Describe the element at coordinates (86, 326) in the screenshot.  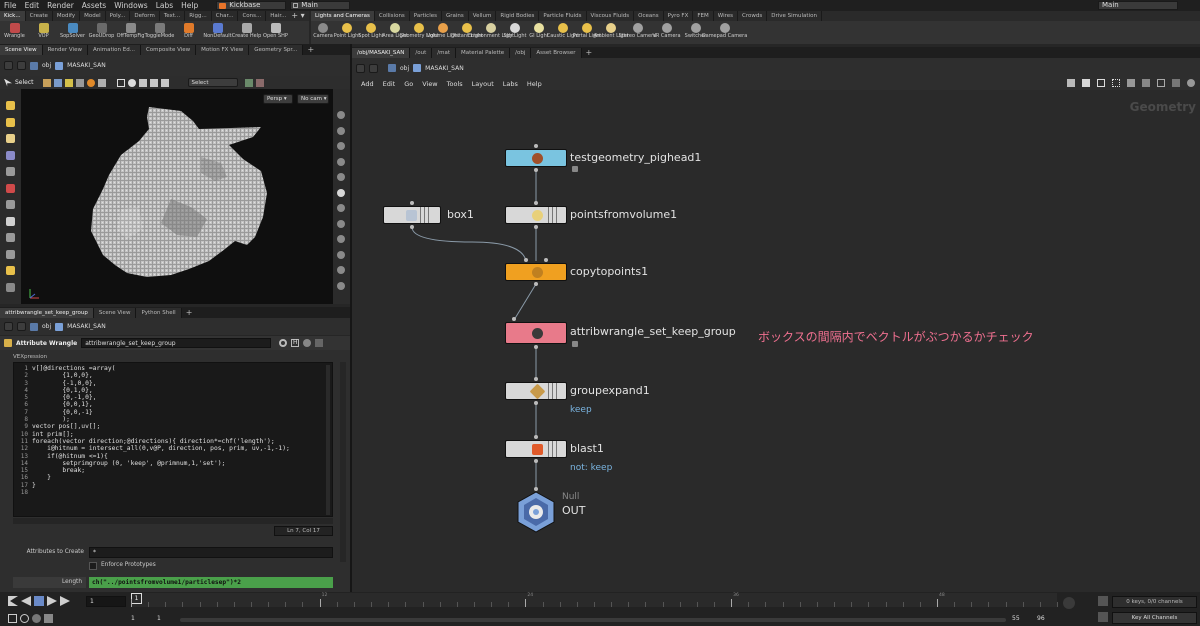
I see `param-path-node: MASAKI_SAN` at that location.